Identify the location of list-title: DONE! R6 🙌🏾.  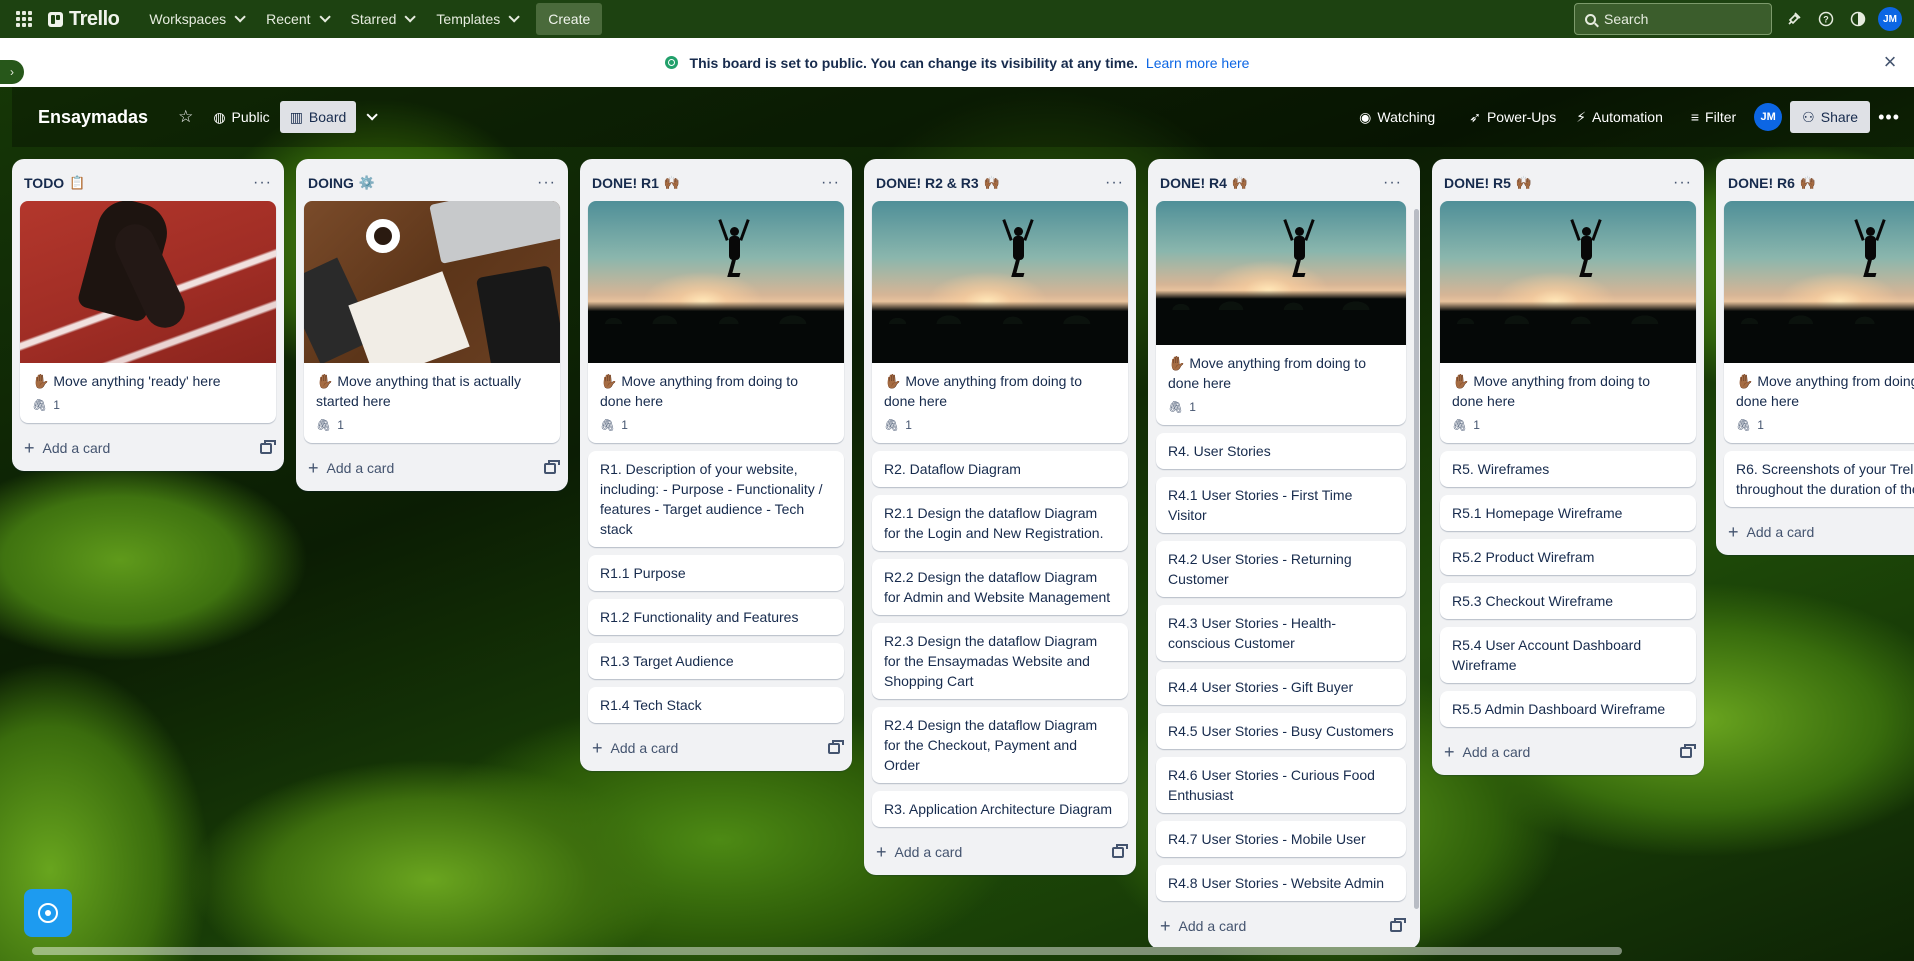
(1772, 183).